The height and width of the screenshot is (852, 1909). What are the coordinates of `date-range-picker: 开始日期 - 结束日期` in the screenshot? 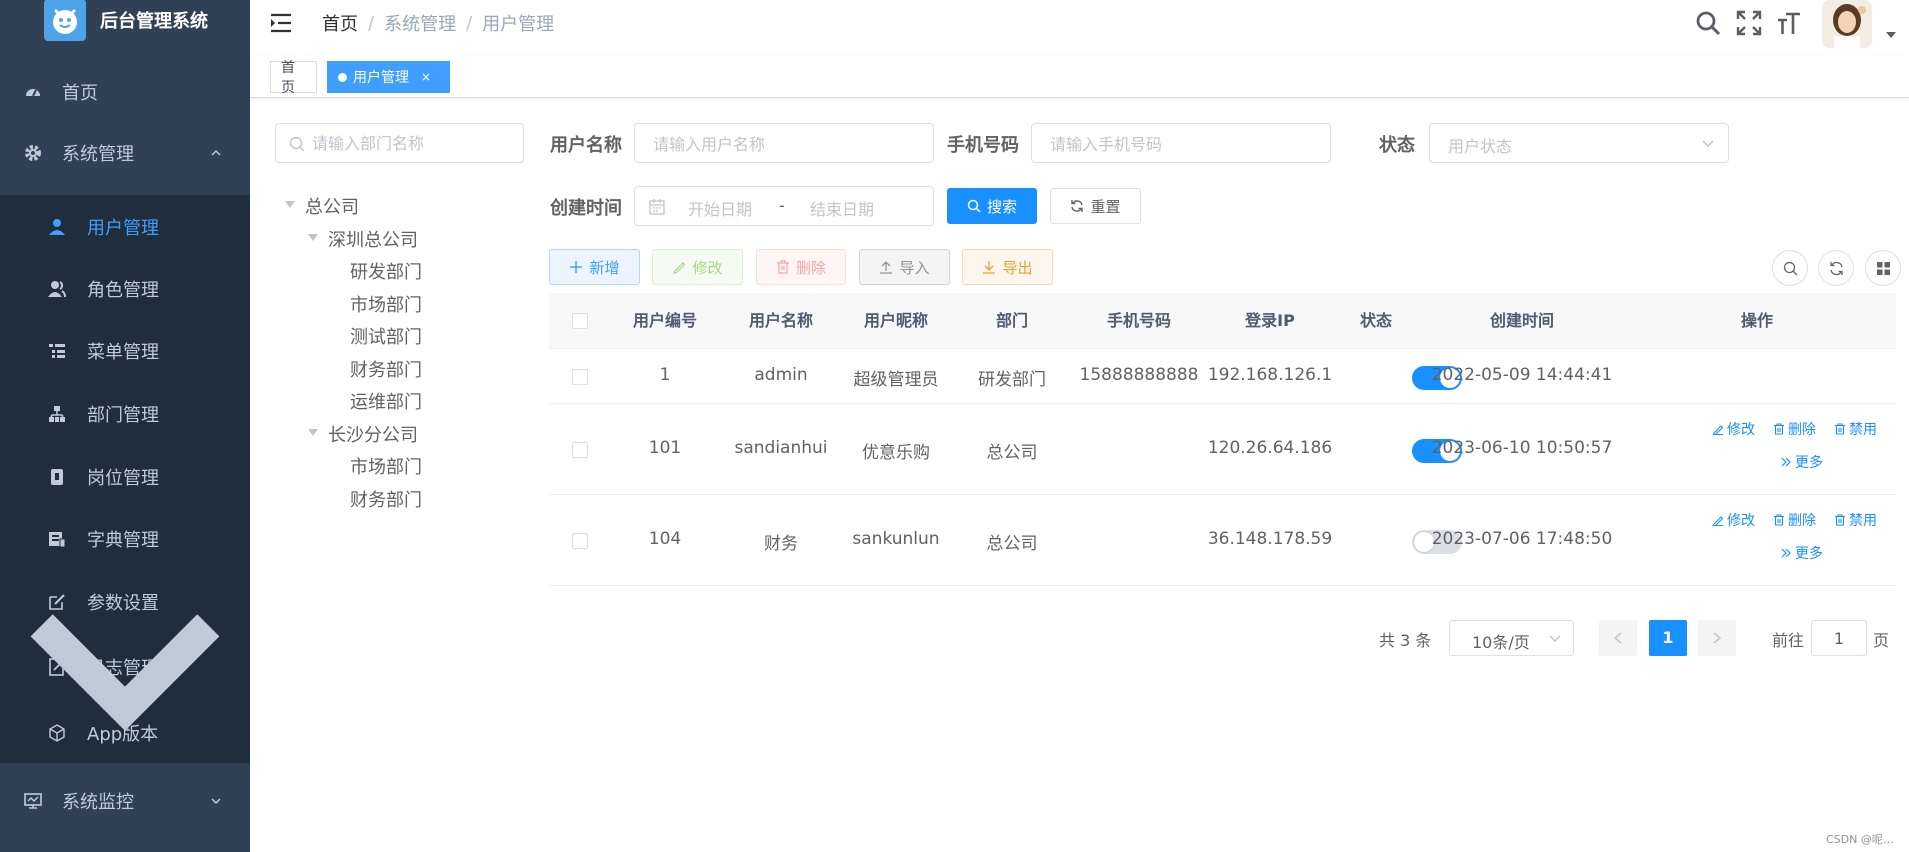 It's located at (784, 206).